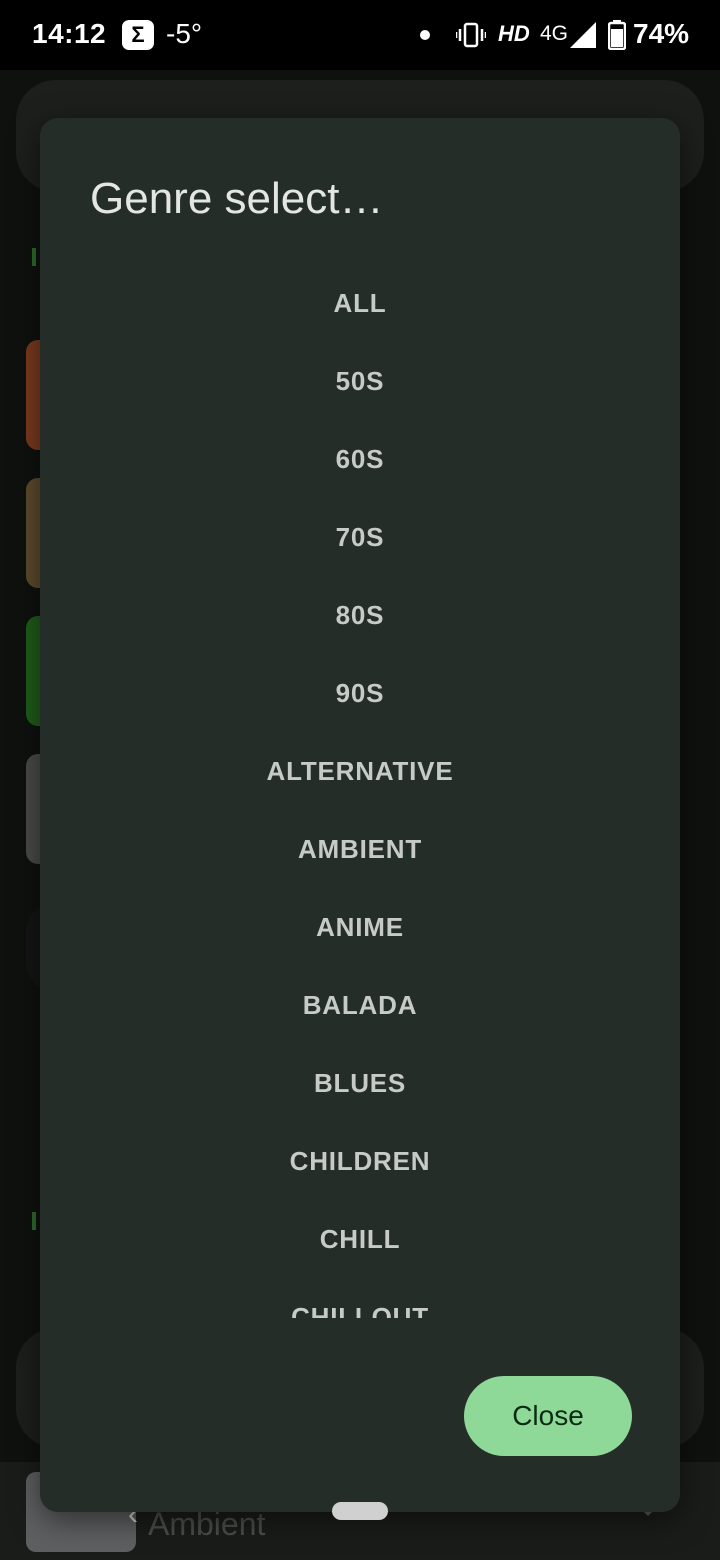 The height and width of the screenshot is (1560, 720). What do you see at coordinates (360, 1511) in the screenshot?
I see `home-gesture-handle` at bounding box center [360, 1511].